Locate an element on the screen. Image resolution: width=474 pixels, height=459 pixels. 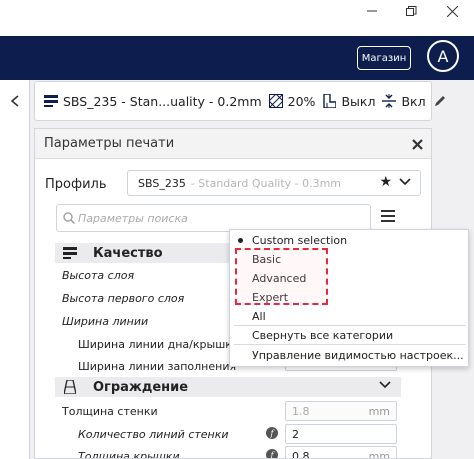
restore-button is located at coordinates (411, 11).